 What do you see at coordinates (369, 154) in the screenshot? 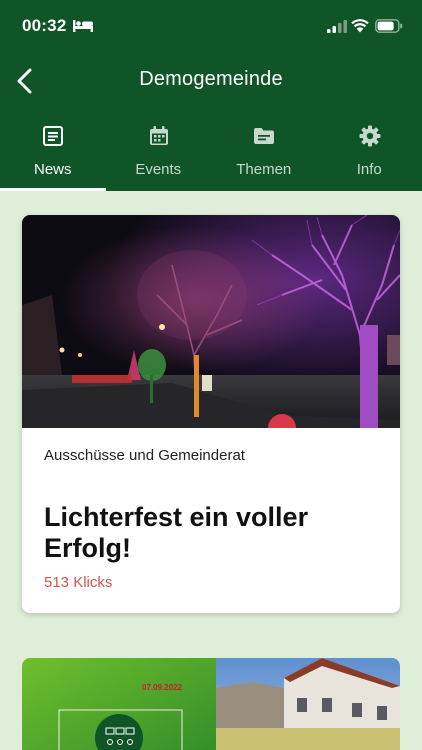
I see `tab-info: Info` at bounding box center [369, 154].